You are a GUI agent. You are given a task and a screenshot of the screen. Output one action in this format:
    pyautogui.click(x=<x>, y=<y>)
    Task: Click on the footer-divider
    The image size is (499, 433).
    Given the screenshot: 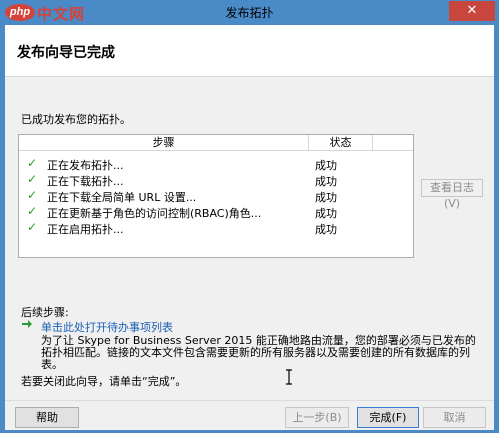 What is the action you would take?
    pyautogui.click(x=249, y=400)
    